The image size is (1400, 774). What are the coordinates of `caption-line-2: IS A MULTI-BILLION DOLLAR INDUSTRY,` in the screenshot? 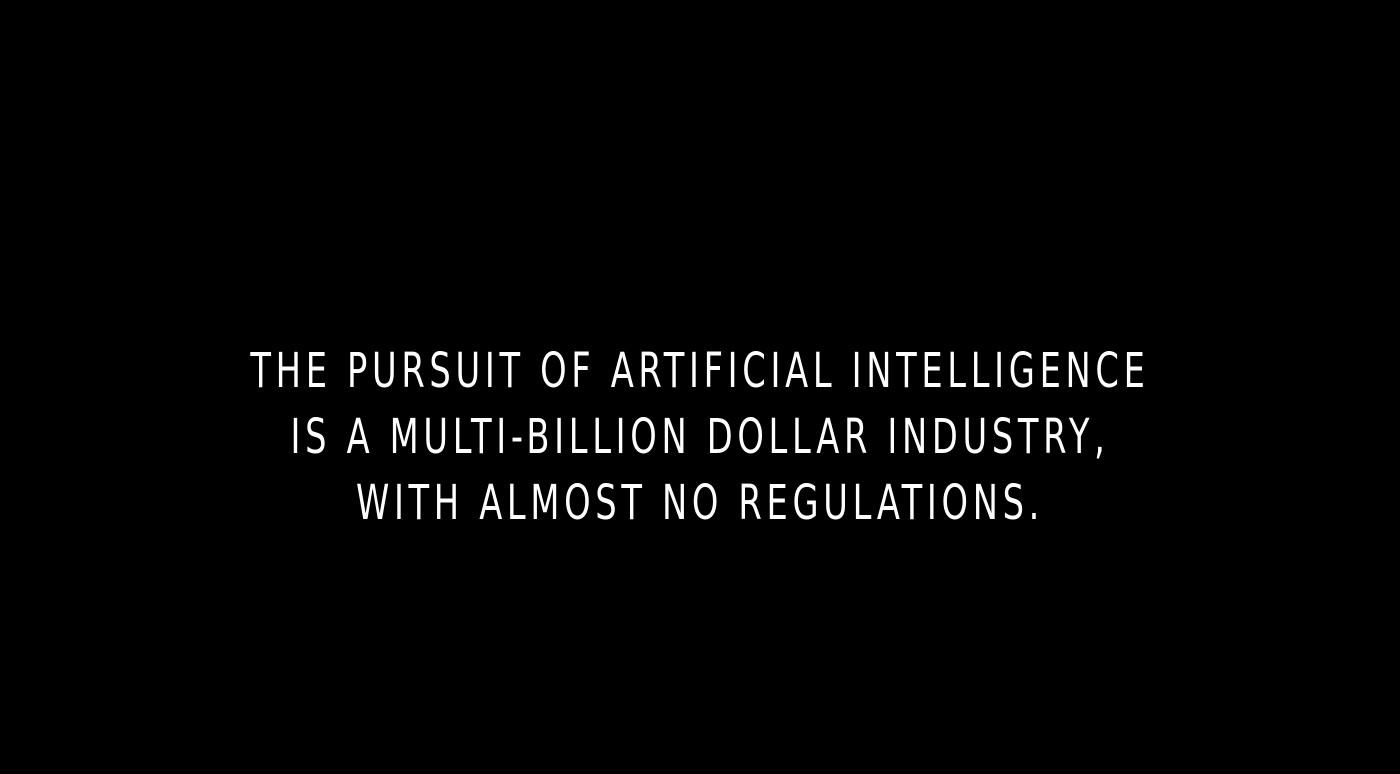 It's located at (700, 437).